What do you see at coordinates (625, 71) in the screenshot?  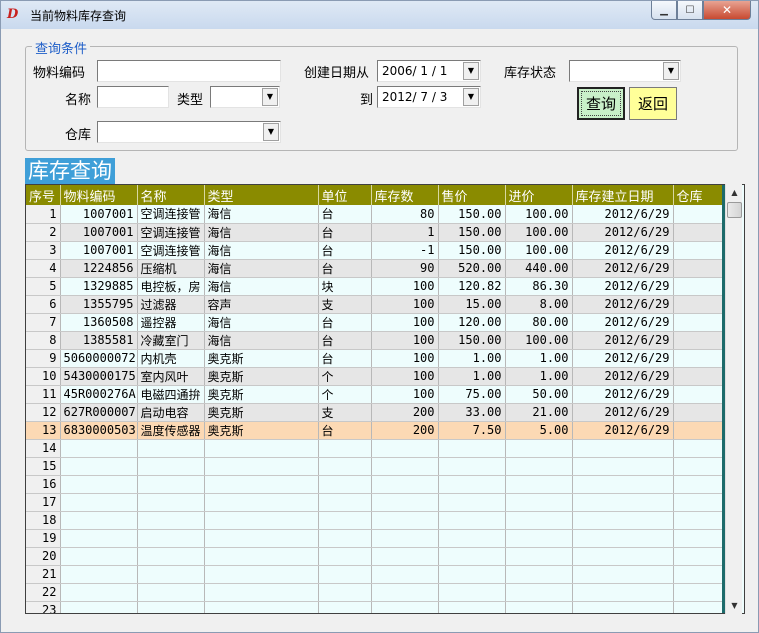 I see `stock-status-select: ▼` at bounding box center [625, 71].